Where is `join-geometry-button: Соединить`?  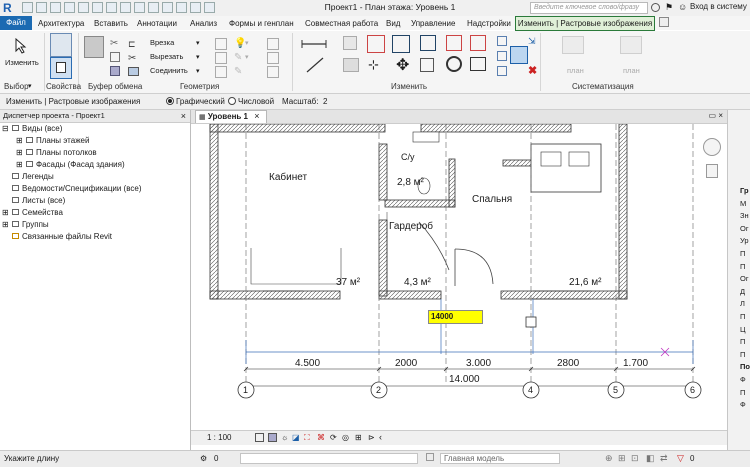
join-geometry-button: Соединить is located at coordinates (169, 70).